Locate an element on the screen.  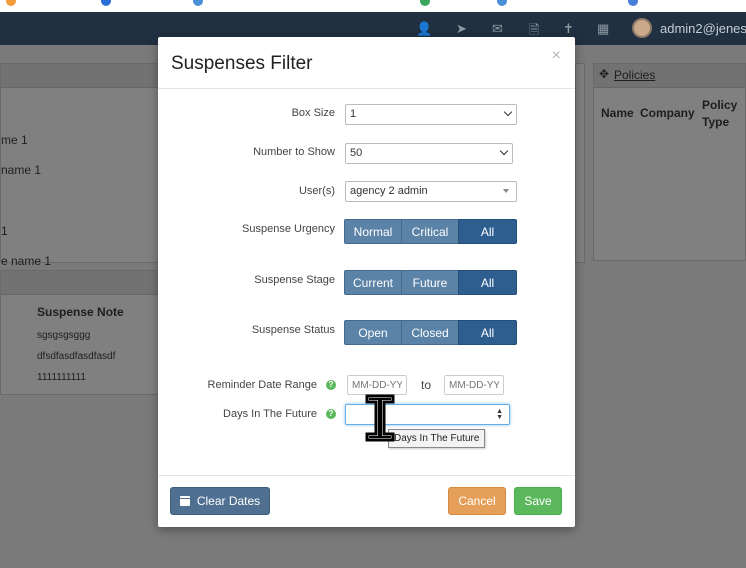
username: admin2@jenesis is located at coordinates (703, 28).